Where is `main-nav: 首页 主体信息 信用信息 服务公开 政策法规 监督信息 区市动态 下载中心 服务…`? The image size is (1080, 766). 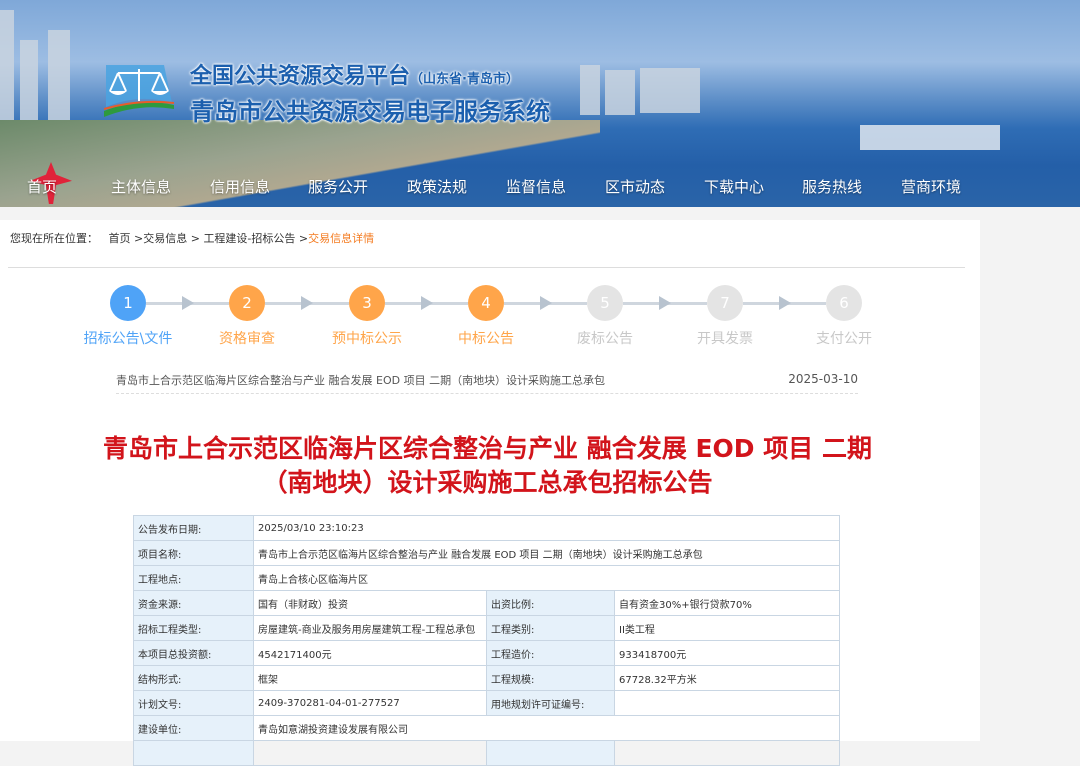
main-nav: 首页 主体信息 信用信息 服务公开 政策法规 监督信息 区市动态 下载中心 服务… is located at coordinates (540, 187).